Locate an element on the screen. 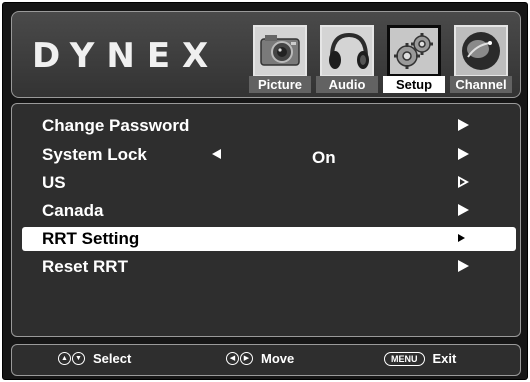 The width and height of the screenshot is (530, 382). footer-move-label: Move is located at coordinates (278, 358).